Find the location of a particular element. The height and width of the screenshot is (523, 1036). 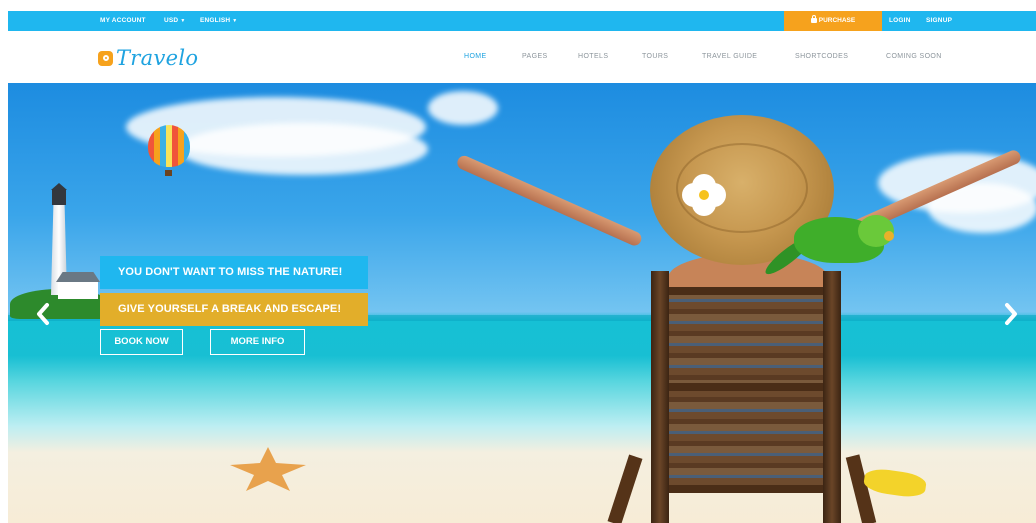

purchase-button: PURCHASE is located at coordinates (833, 21).